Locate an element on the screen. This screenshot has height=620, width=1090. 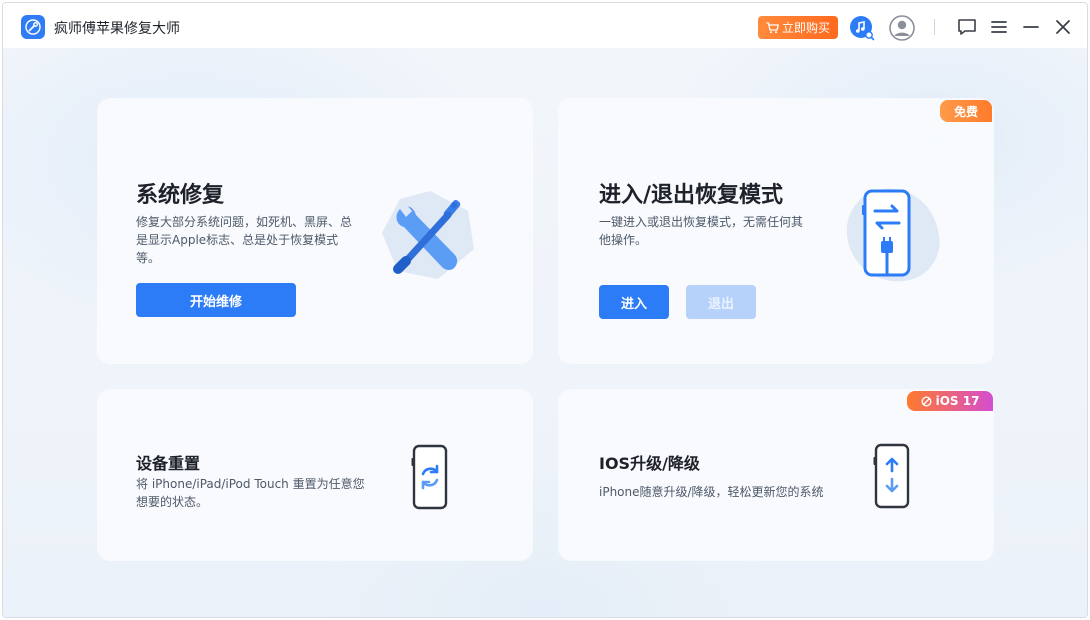
ios17-badge: iOS 17 is located at coordinates (950, 401).